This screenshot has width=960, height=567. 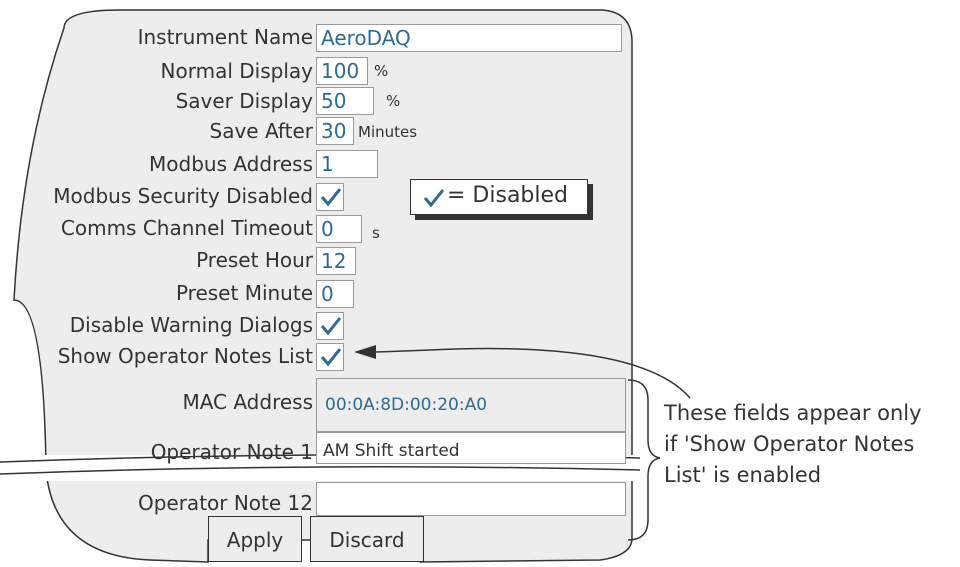 I want to click on modbus-security-disabled-label: Modbus Security Disabled, so click(x=183, y=196).